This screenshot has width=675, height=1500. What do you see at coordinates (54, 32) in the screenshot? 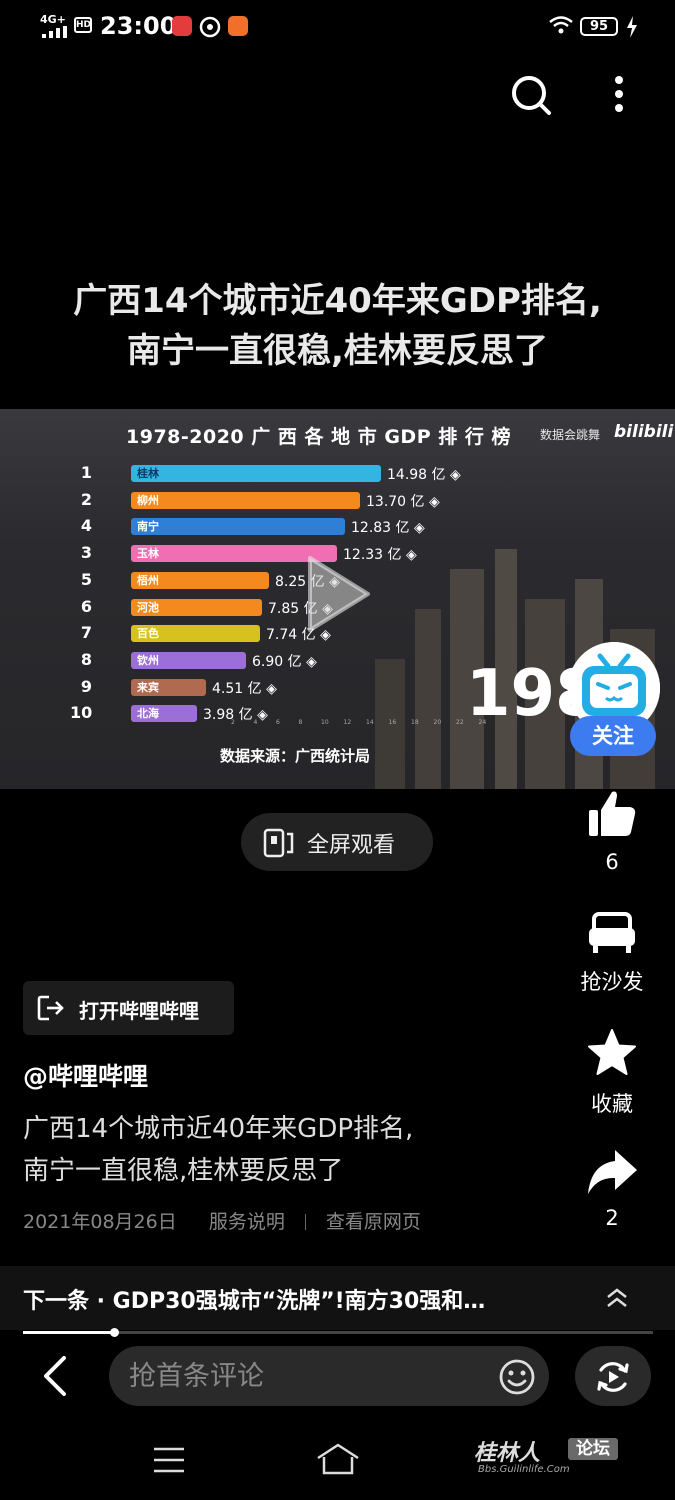
I see `signal-icon` at bounding box center [54, 32].